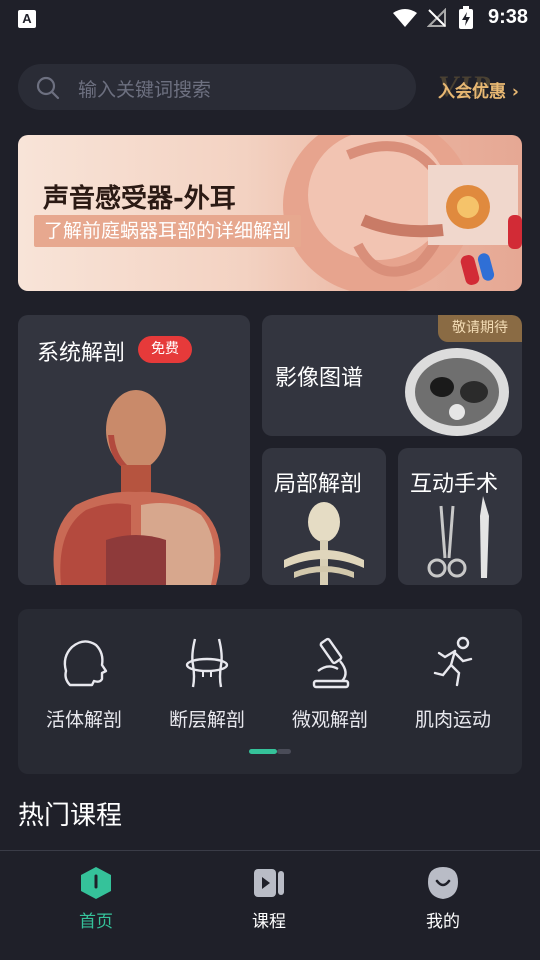 The image size is (540, 960). Describe the element at coordinates (96, 922) in the screenshot. I see `tab-label: 首页` at that location.